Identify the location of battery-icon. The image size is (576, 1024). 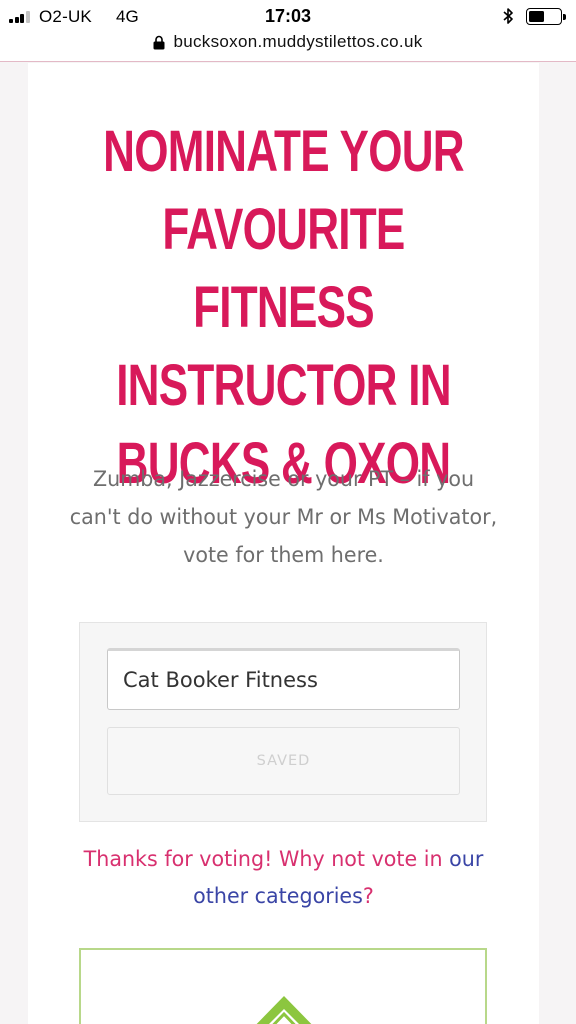
(546, 16).